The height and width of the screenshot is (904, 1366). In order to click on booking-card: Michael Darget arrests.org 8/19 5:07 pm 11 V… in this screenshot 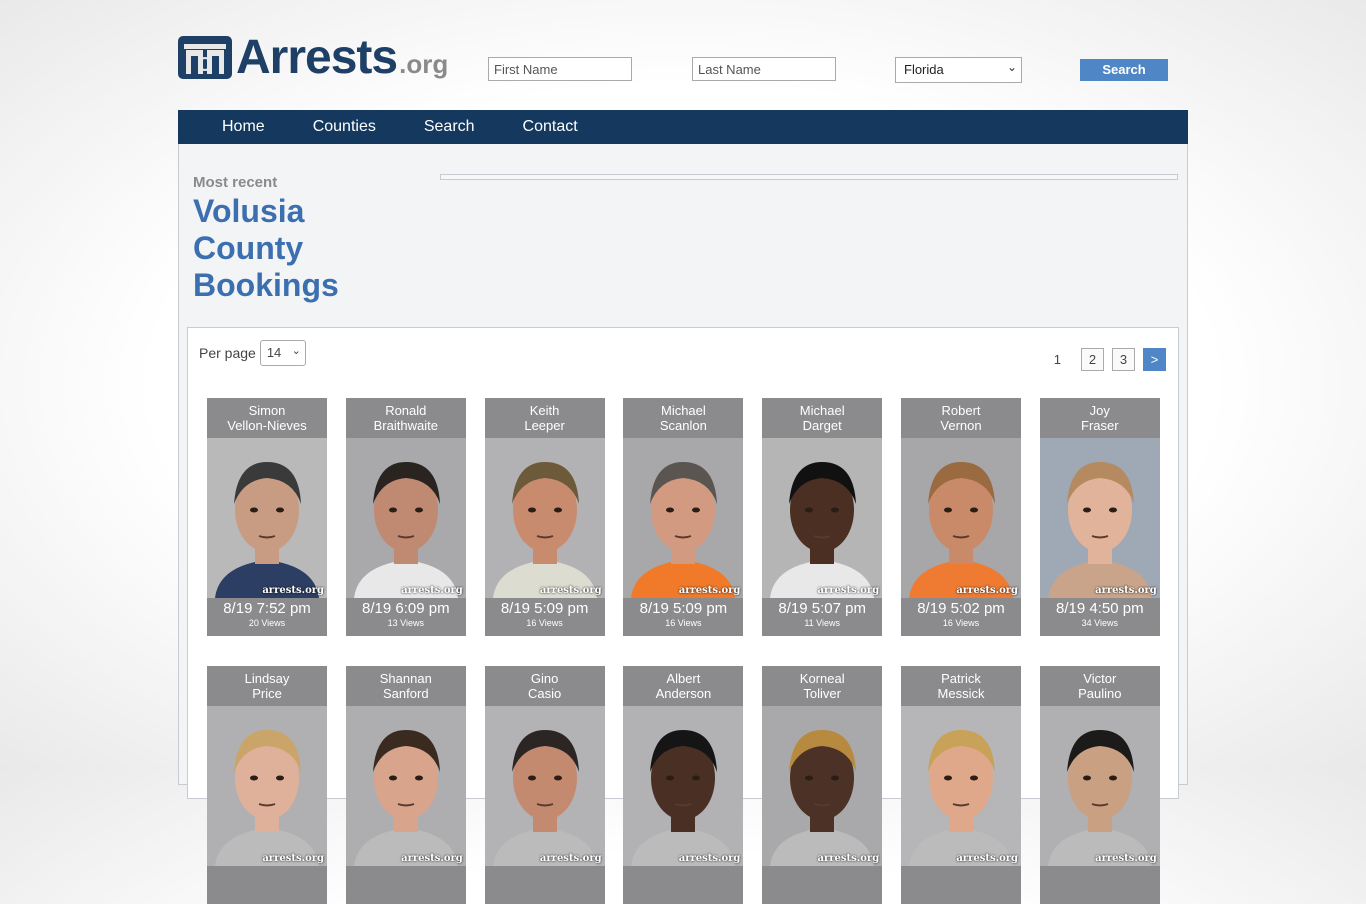, I will do `click(822, 517)`.